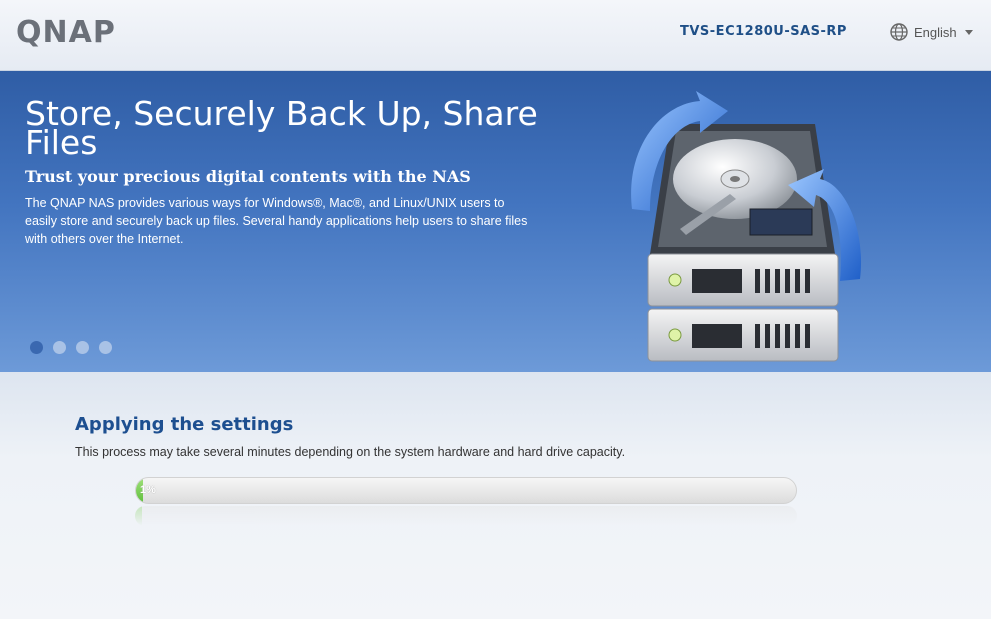 The height and width of the screenshot is (619, 991). What do you see at coordinates (968, 32) in the screenshot?
I see `chevron-down-icon` at bounding box center [968, 32].